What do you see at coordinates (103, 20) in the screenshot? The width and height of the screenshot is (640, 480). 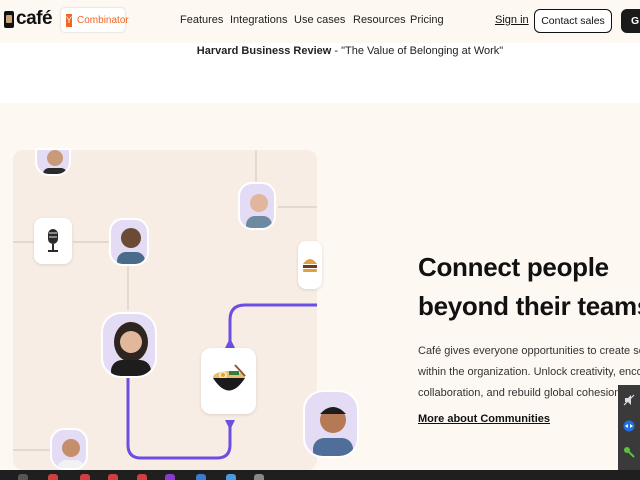 I see `yc-text: Combinator` at bounding box center [103, 20].